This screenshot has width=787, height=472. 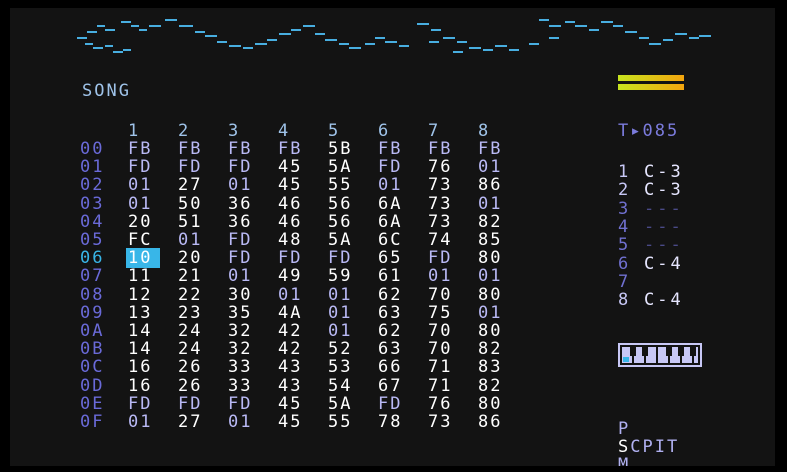 I want to click on chain-cell: 67, so click(x=393, y=386).